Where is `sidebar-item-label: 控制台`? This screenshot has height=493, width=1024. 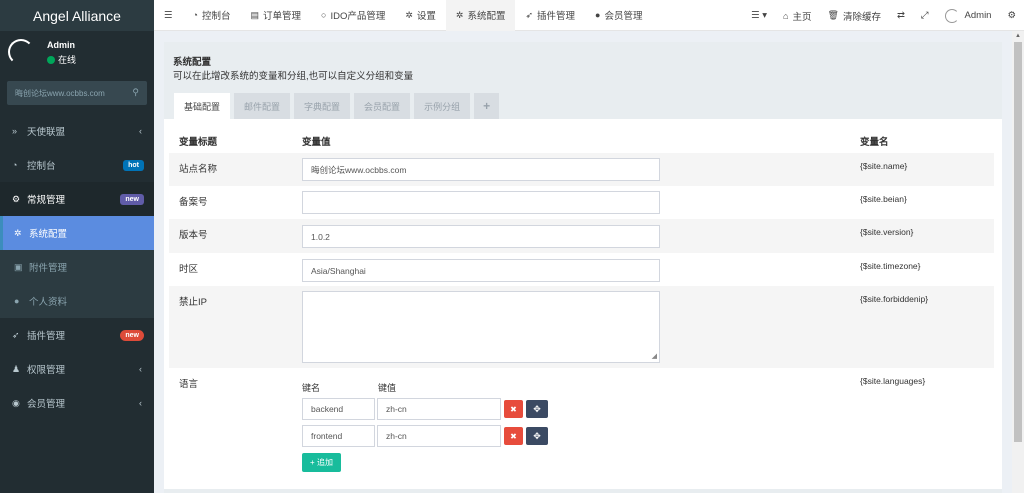
sidebar-item-label: 控制台 is located at coordinates (41, 166).